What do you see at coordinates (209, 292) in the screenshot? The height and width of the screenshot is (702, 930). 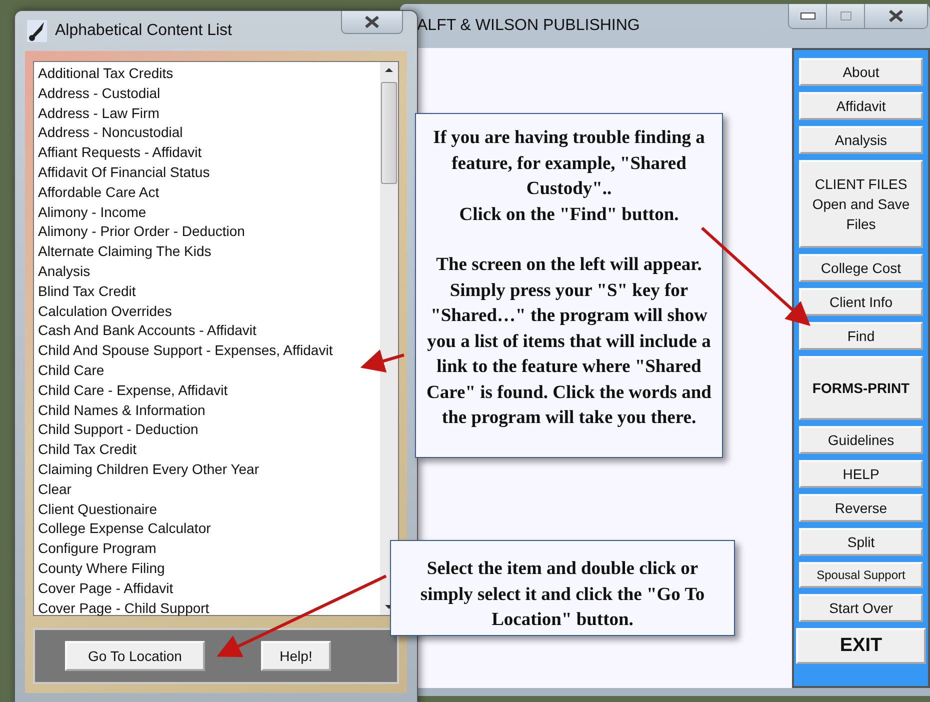 I see `list-item: Blind Tax Credit` at bounding box center [209, 292].